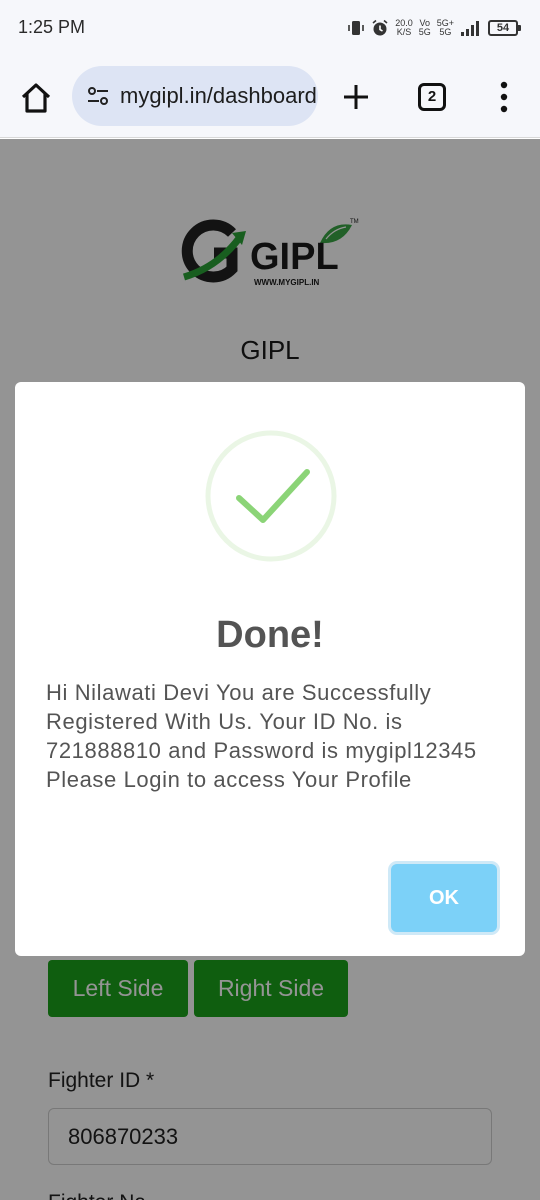 This screenshot has height=1200, width=540. Describe the element at coordinates (270, 635) in the screenshot. I see `dialog-title: Done!` at that location.